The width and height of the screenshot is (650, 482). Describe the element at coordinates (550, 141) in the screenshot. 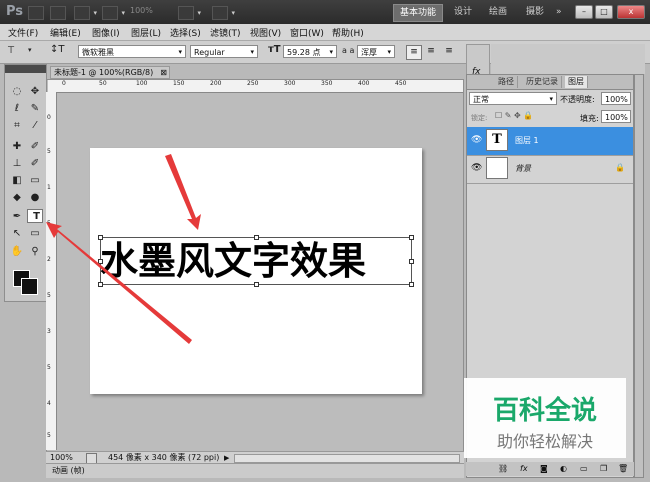

I see `layer-row-text: 👁 T 图层 1` at that location.